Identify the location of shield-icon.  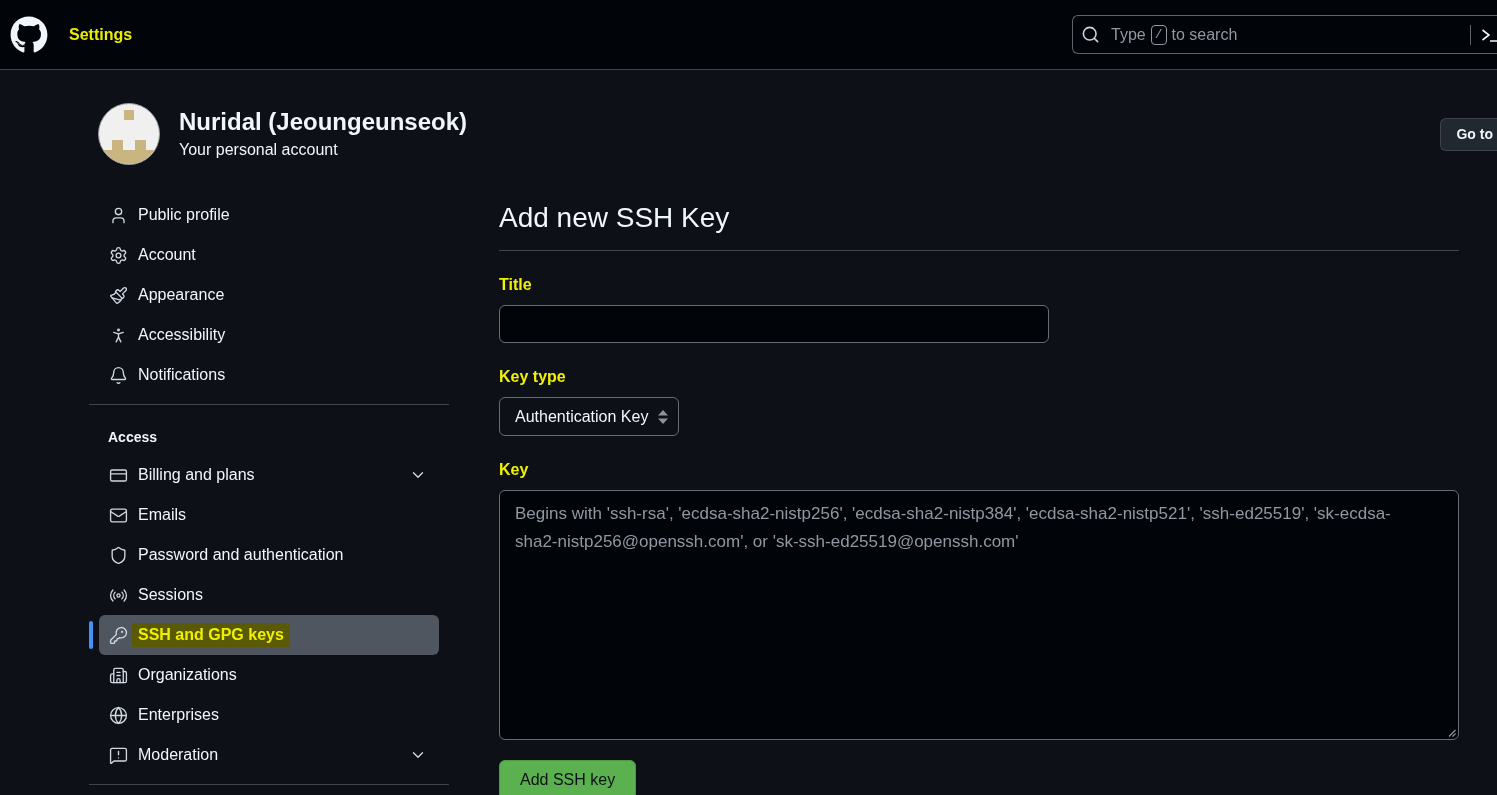
(118, 555).